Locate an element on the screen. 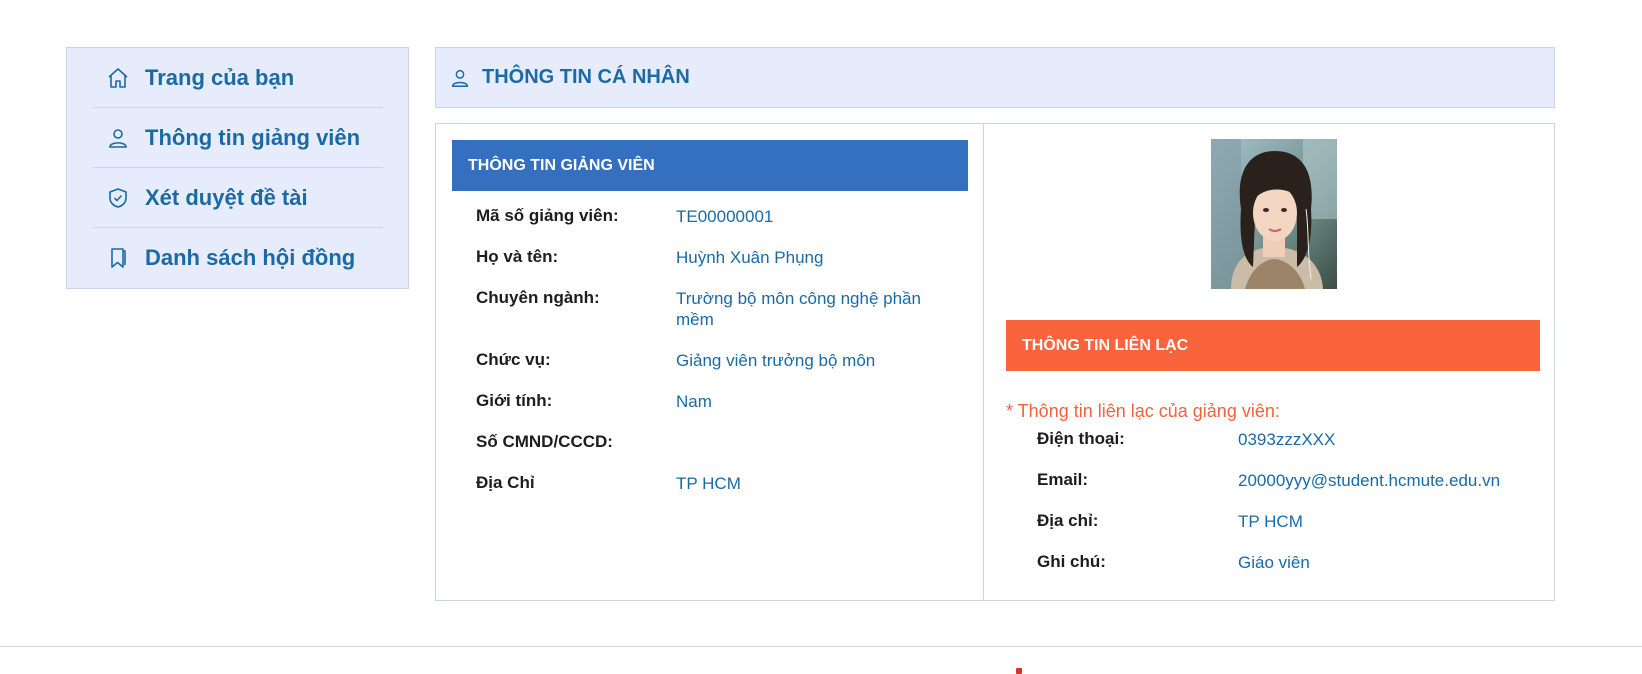  info-row-full-name: Họ và tên: Huỳnh Xuân Phụng is located at coordinates (716, 258).